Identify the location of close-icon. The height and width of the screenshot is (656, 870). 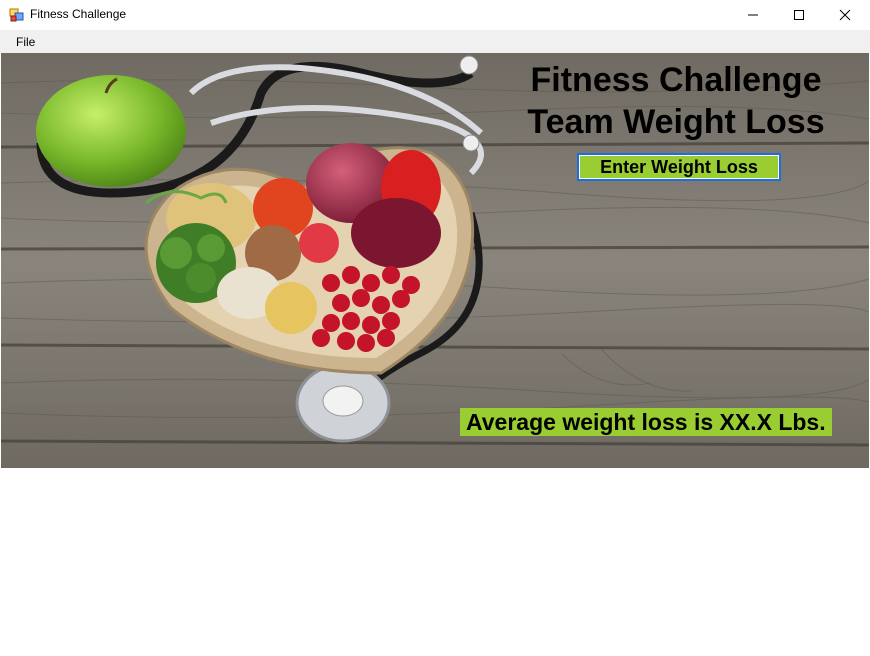
(845, 15).